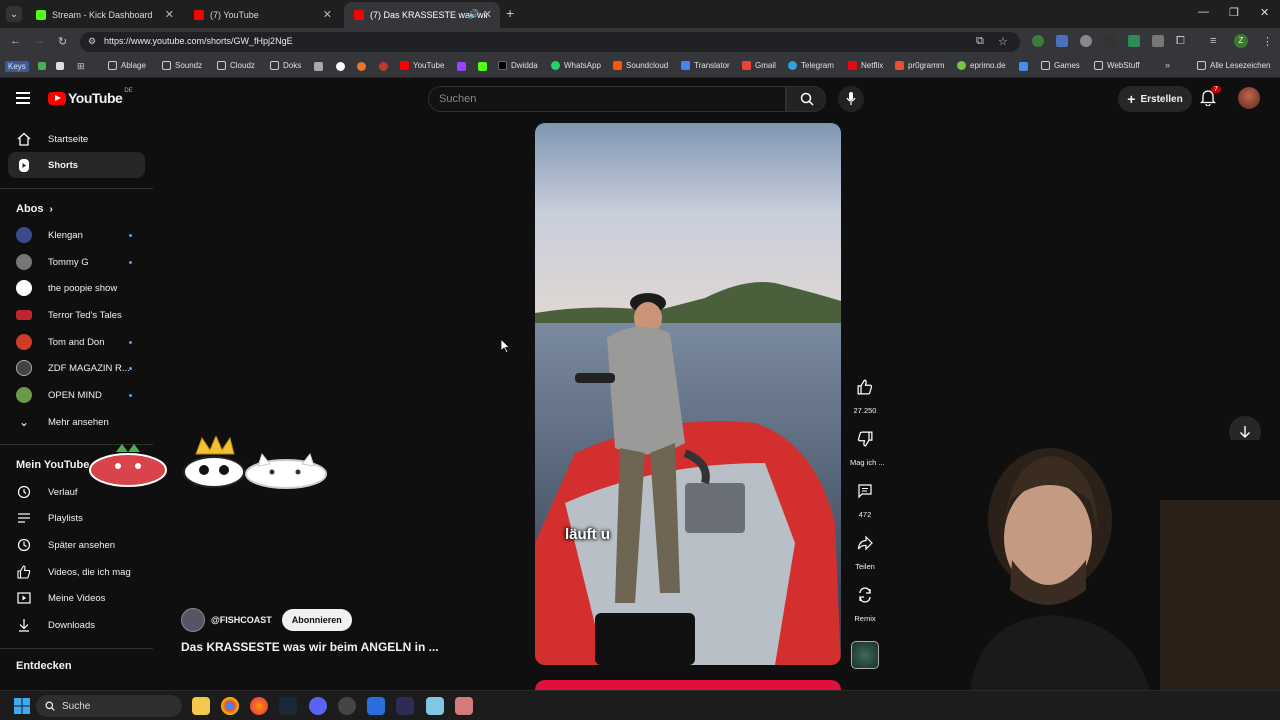 Image resolution: width=1280 pixels, height=720 pixels. Describe the element at coordinates (109, 706) in the screenshot. I see `taskbar-search: Suche` at that location.